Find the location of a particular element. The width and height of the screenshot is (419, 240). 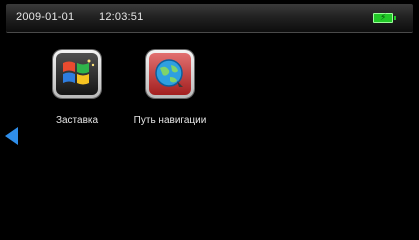

app-screensaver: Заставка is located at coordinates (77, 88).